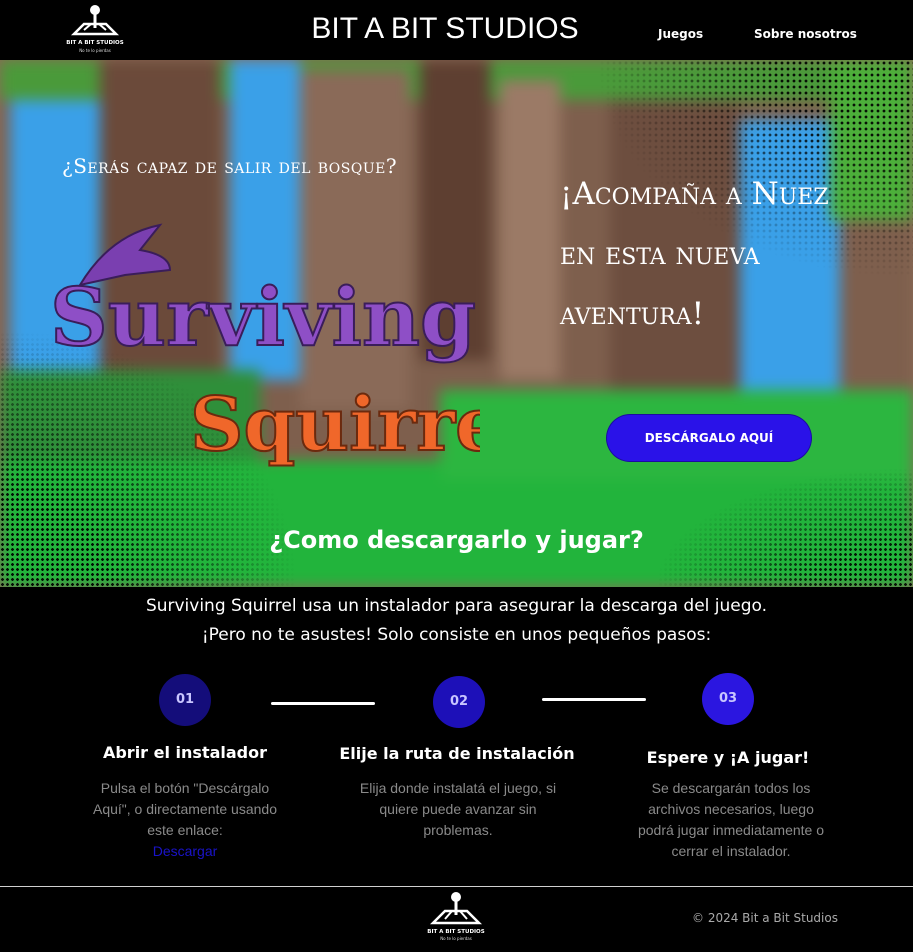 This screenshot has height=952, width=913. Describe the element at coordinates (805, 34) in the screenshot. I see `nav-link-sobre-nosotros: Sobre nosotros` at that location.